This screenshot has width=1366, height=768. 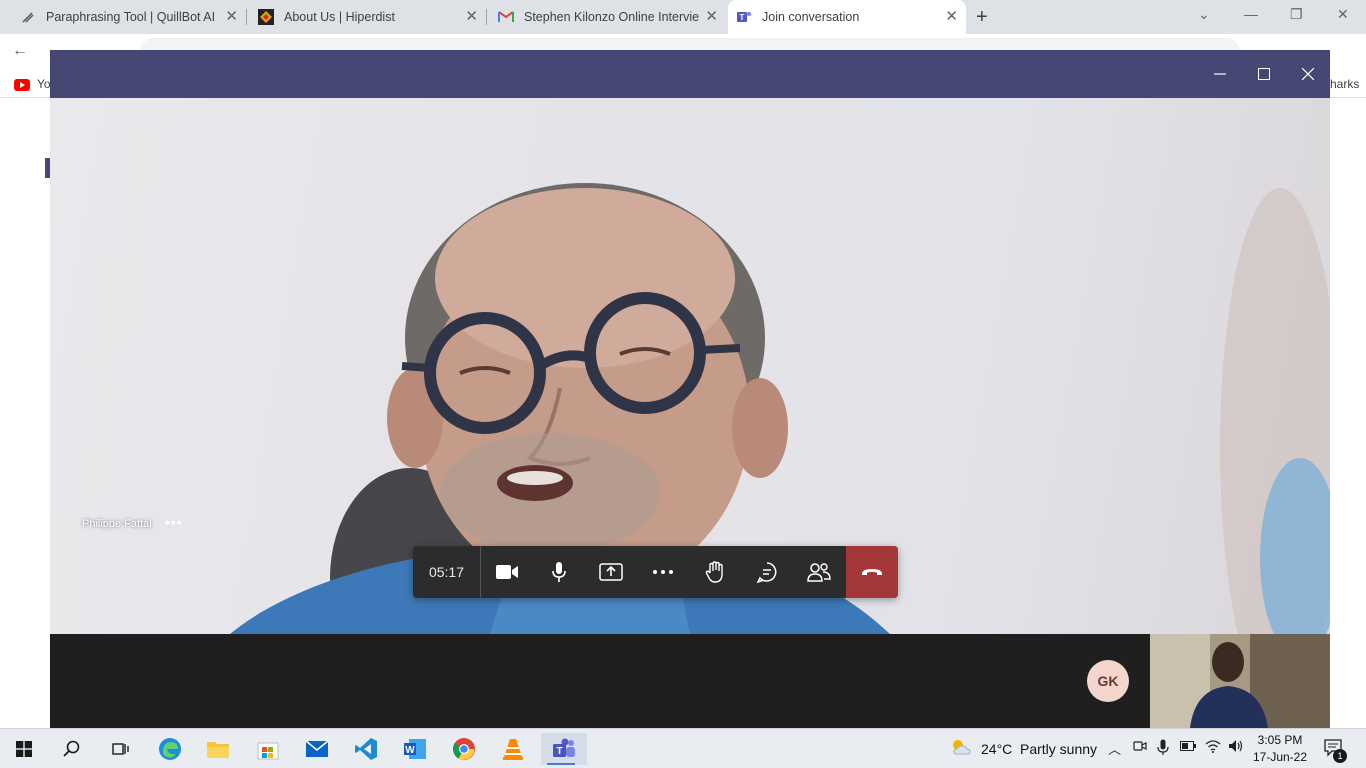 What do you see at coordinates (44, 84) in the screenshot?
I see `bookmark-youtube: Yo` at bounding box center [44, 84].